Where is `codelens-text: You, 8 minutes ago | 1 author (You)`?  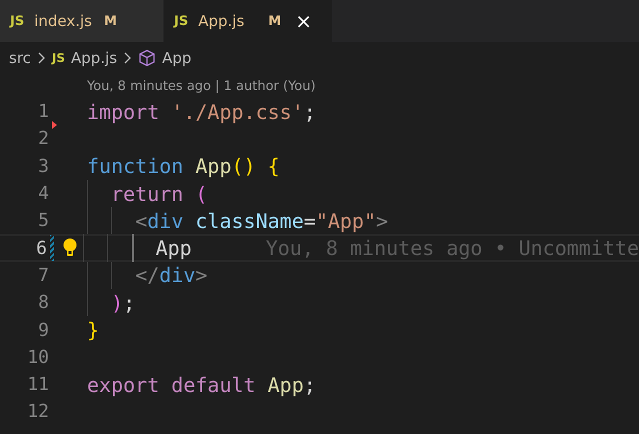
codelens-text: You, 8 minutes ago | 1 author (You) is located at coordinates (201, 86).